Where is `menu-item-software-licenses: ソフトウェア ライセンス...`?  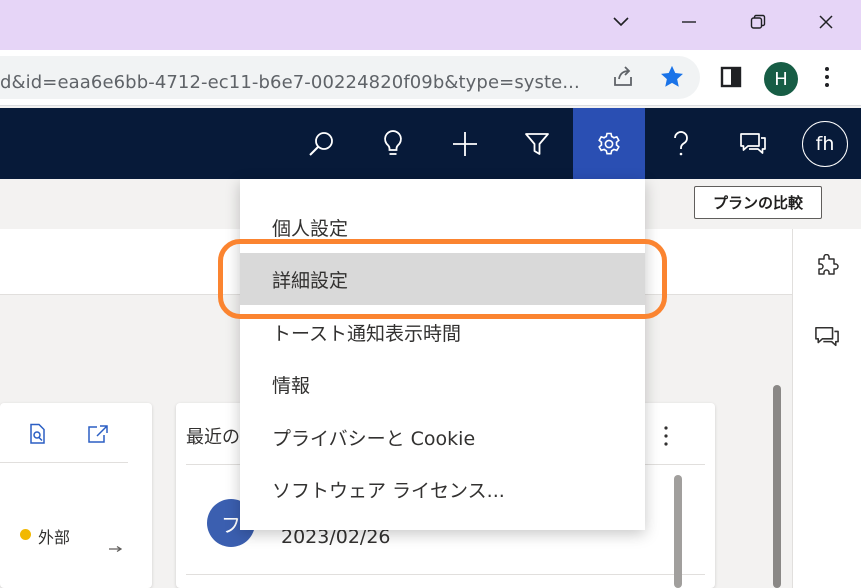 menu-item-software-licenses: ソフトウェア ライセンス... is located at coordinates (442, 489).